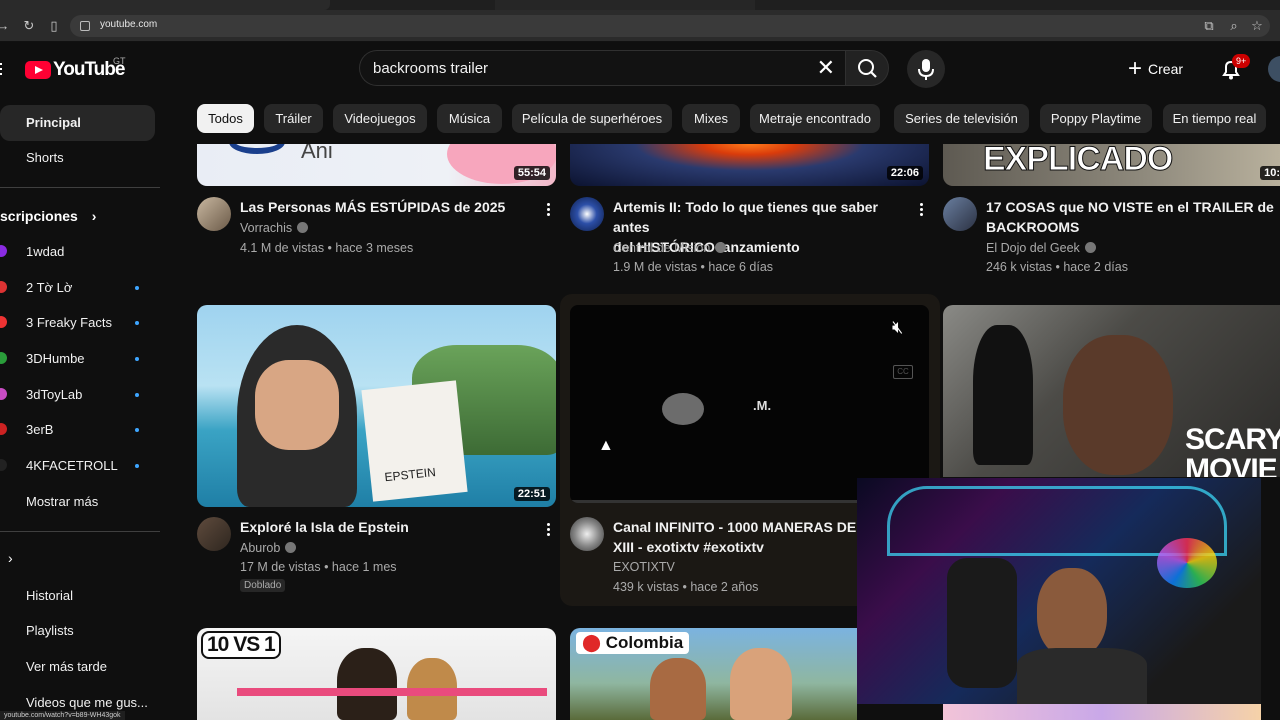 This screenshot has width=1280, height=720. What do you see at coordinates (54, 394) in the screenshot?
I see `sidebar-item-label: 3dToyLab` at bounding box center [54, 394].